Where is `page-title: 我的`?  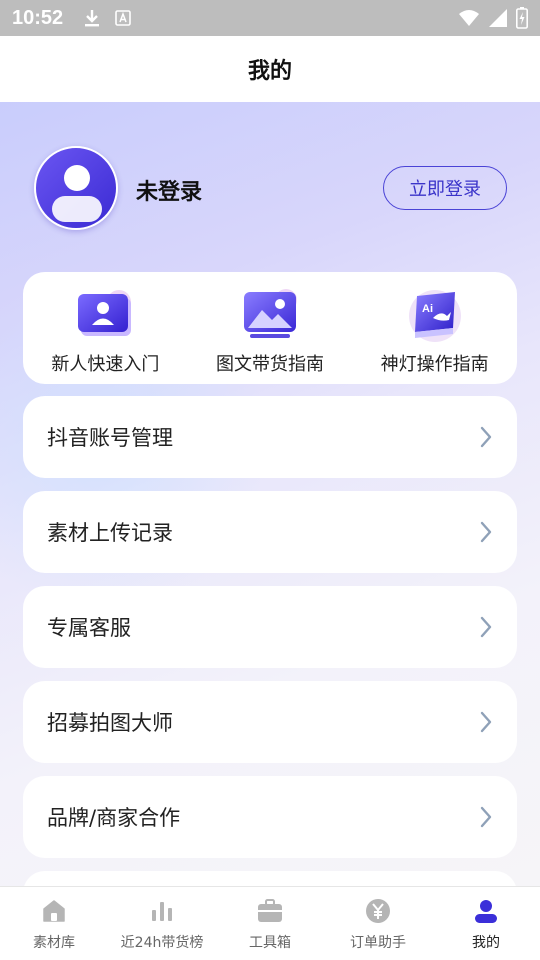
page-title: 我的 is located at coordinates (269, 71).